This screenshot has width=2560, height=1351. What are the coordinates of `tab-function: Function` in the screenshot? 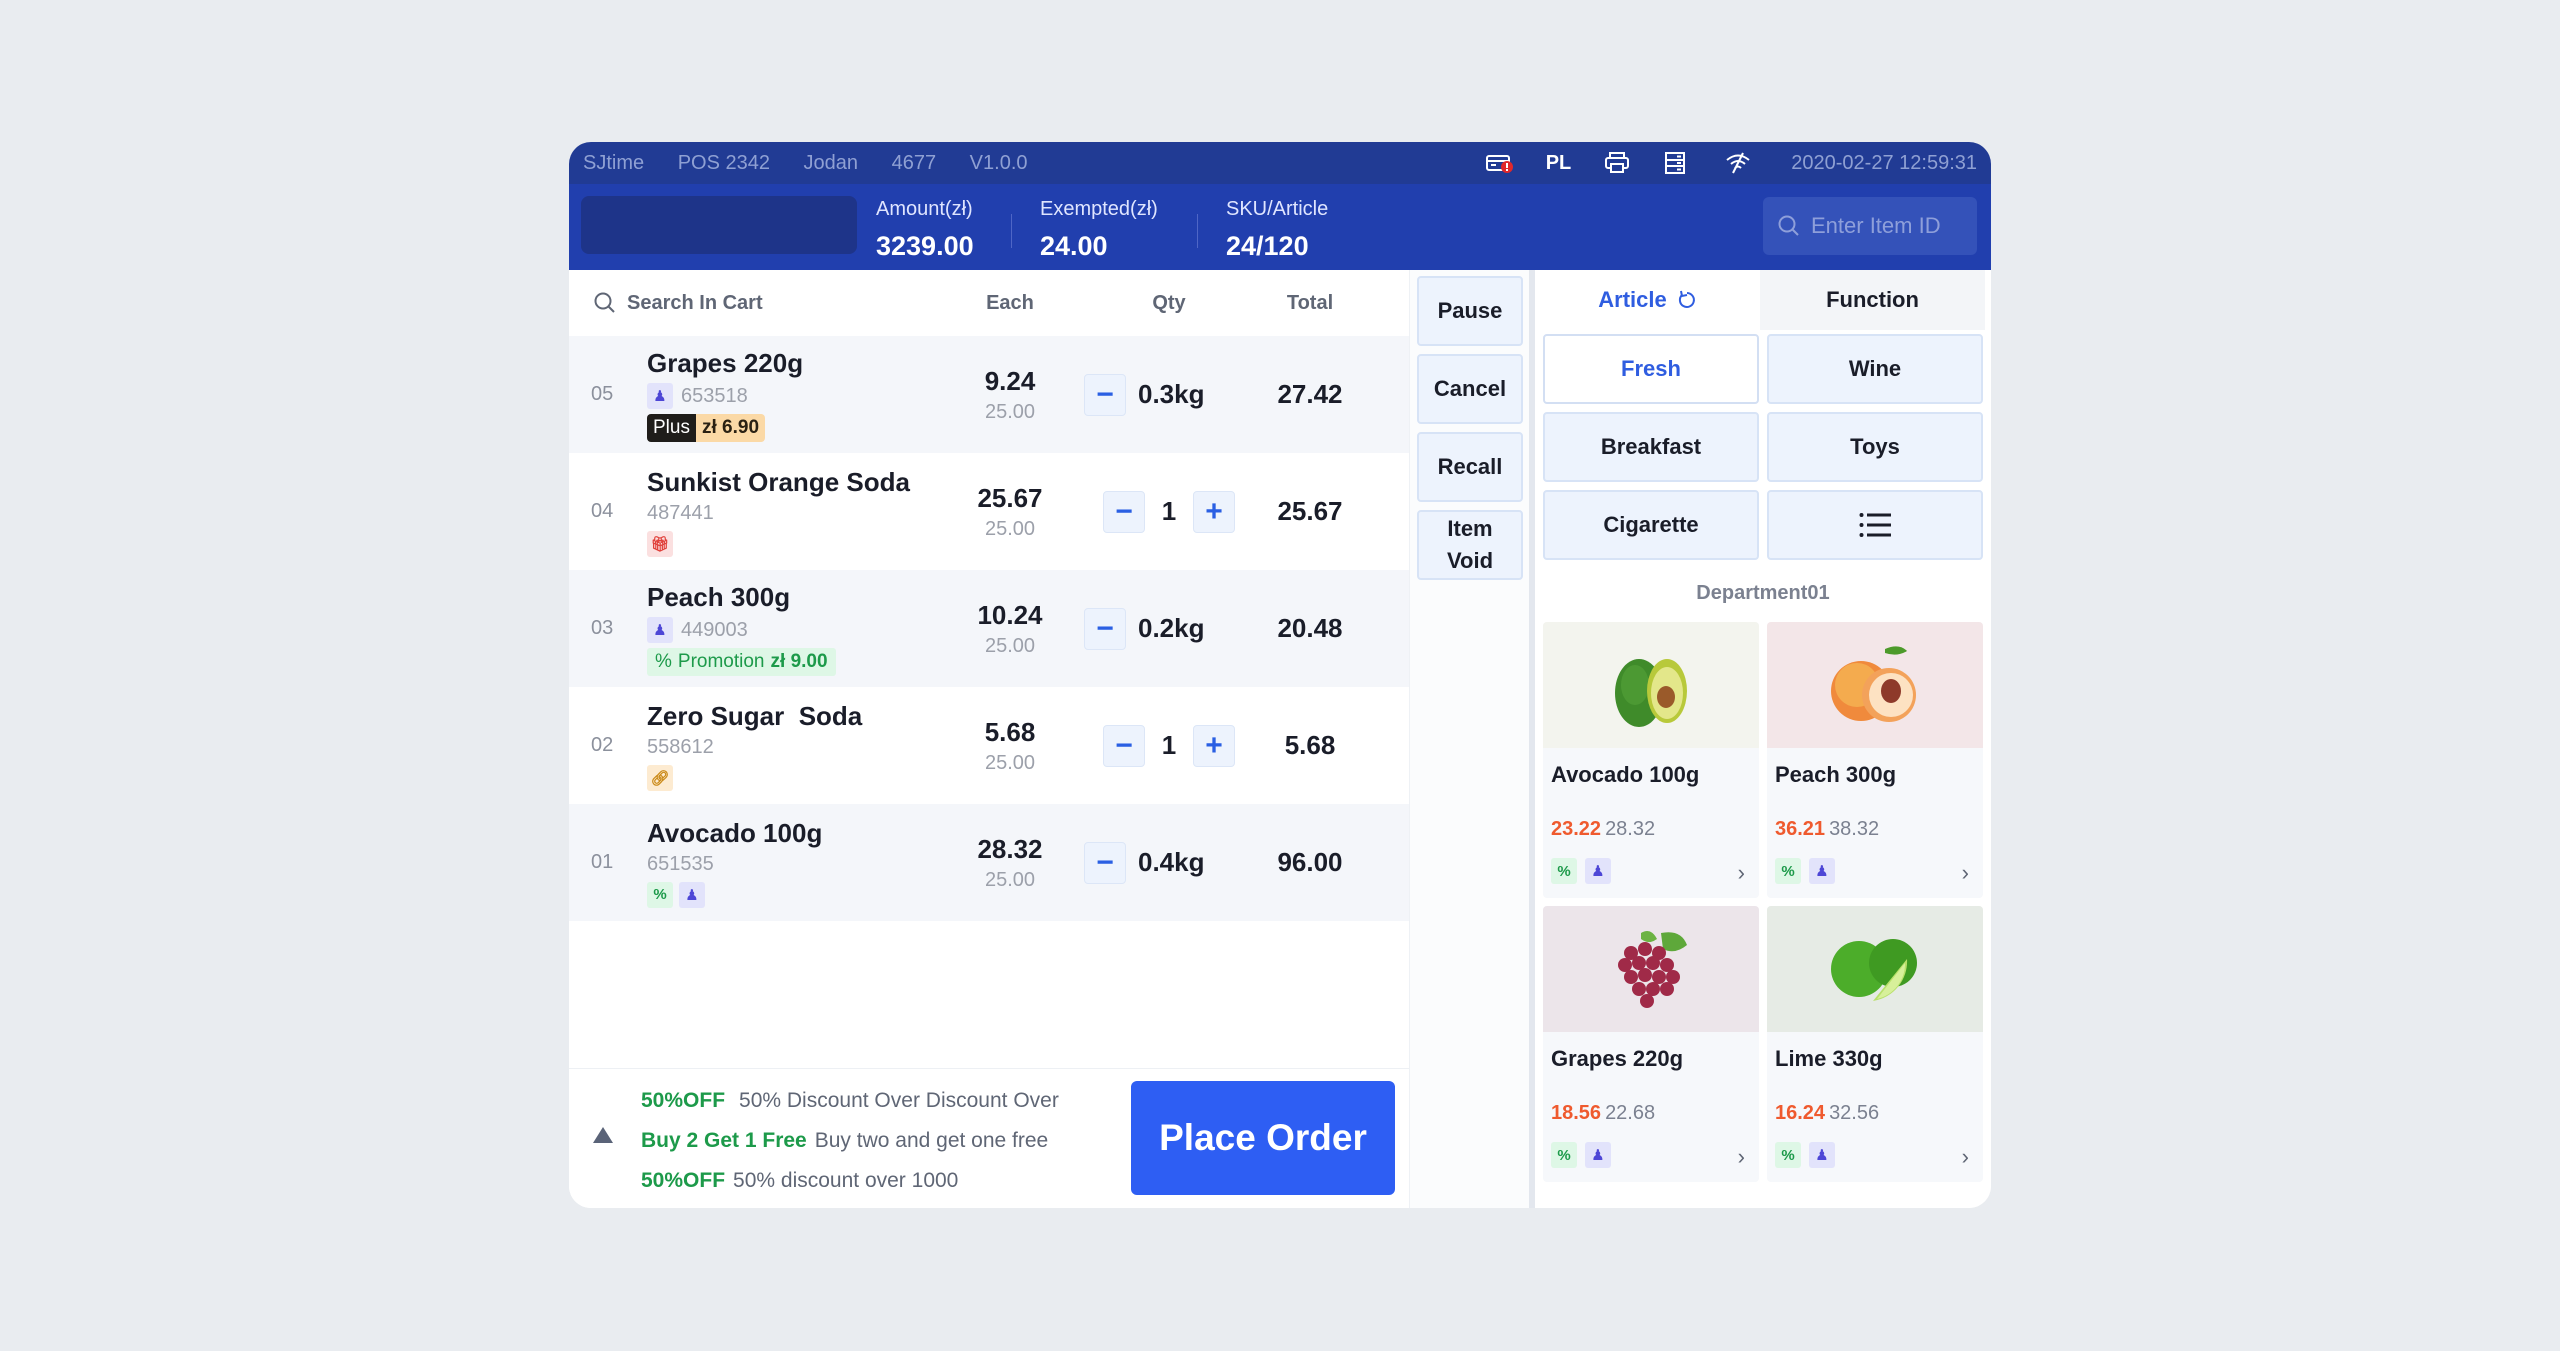 It's located at (1872, 300).